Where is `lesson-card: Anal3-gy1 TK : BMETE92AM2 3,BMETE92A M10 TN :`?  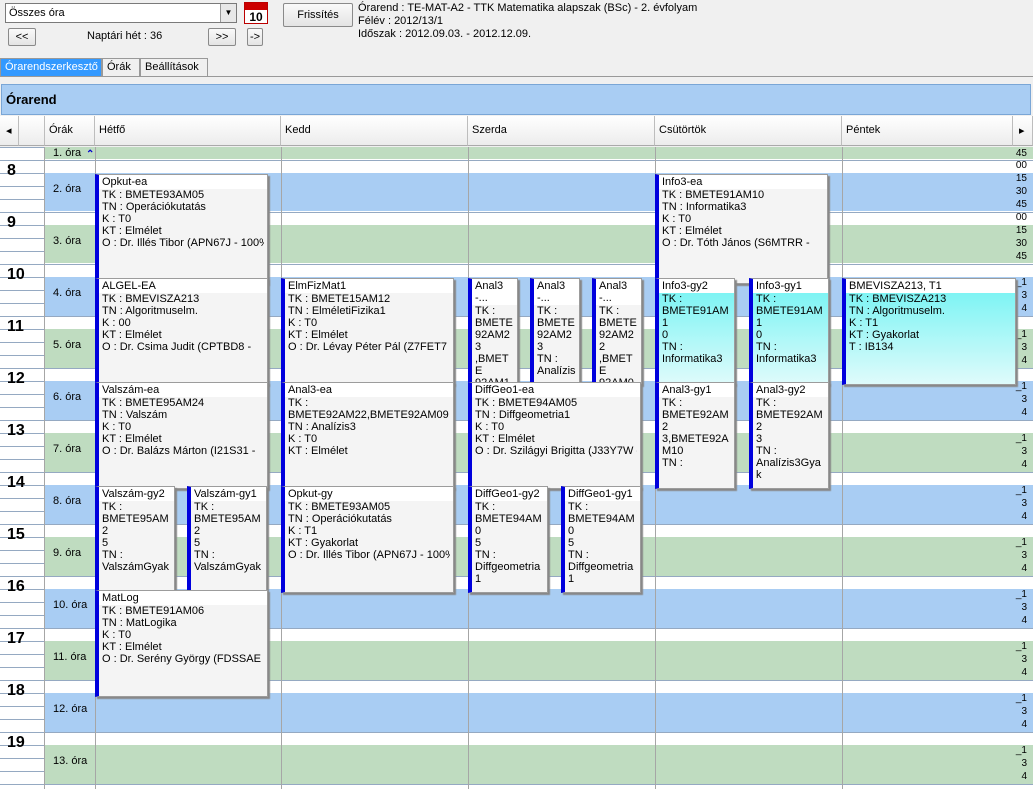 lesson-card: Anal3-gy1 TK : BMETE92AM2 3,BMETE92A M10 TN : is located at coordinates (695, 435).